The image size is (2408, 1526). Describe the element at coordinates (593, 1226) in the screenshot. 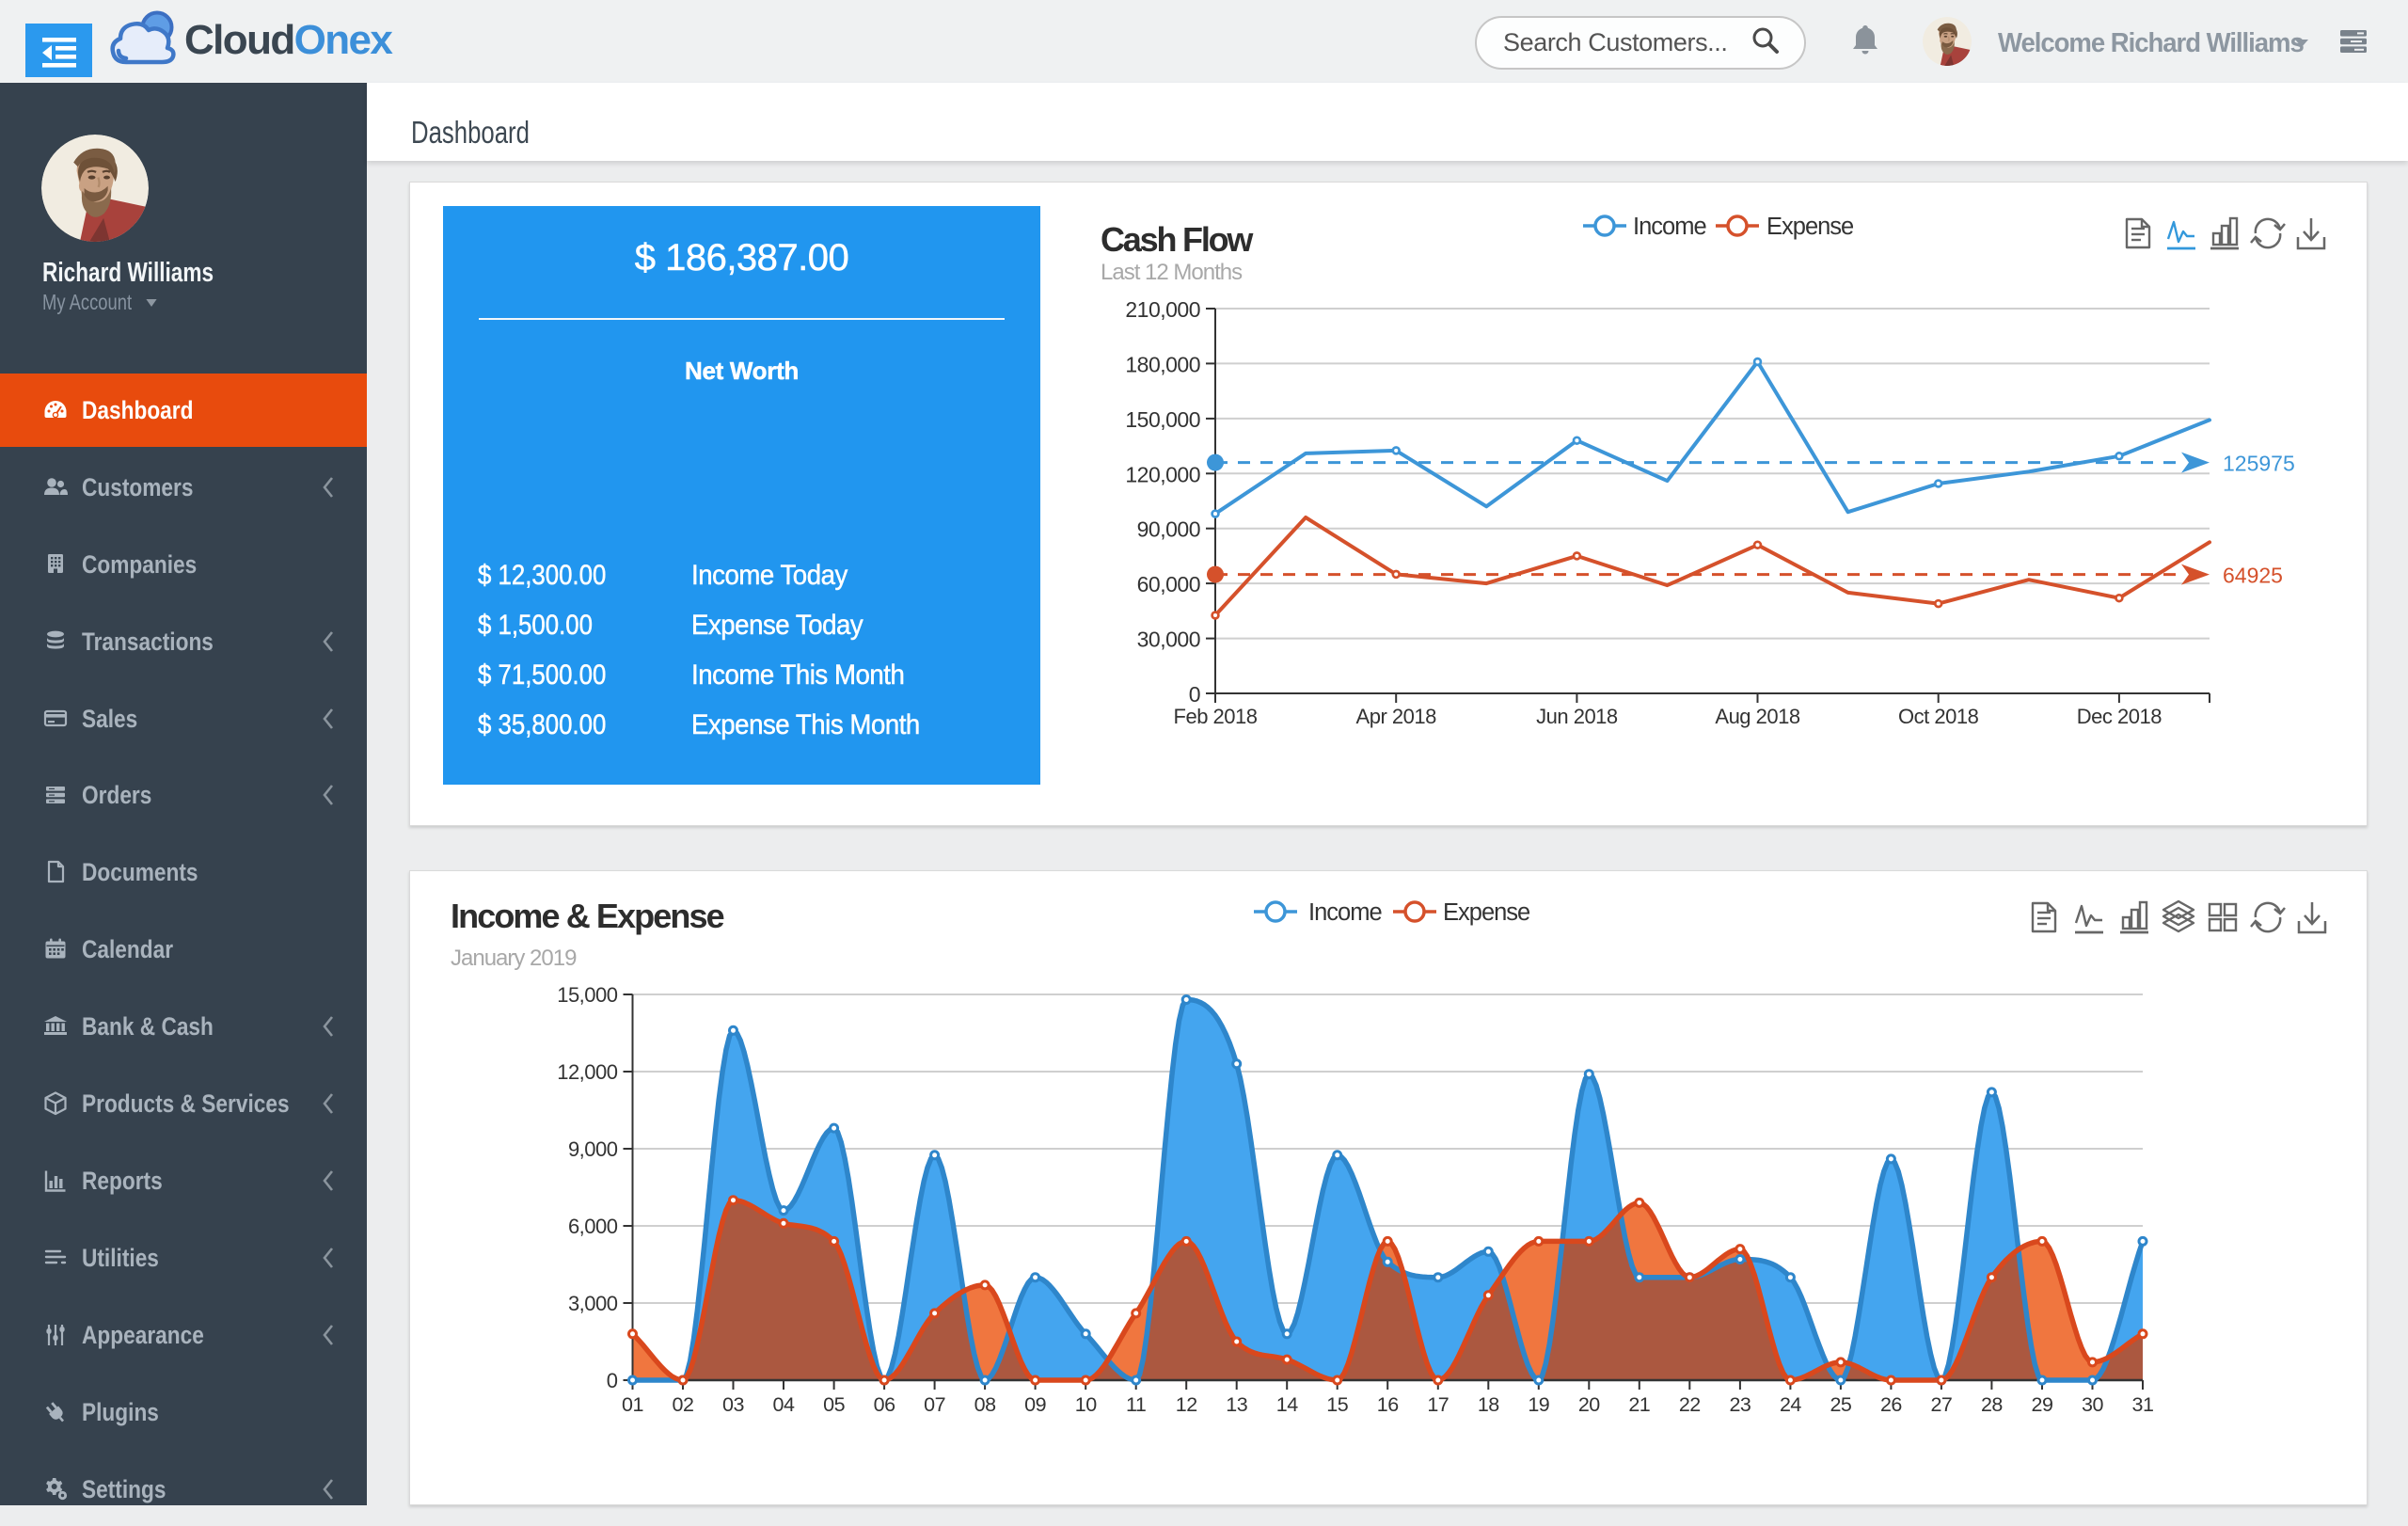

I see `svg-text: 6,000` at that location.